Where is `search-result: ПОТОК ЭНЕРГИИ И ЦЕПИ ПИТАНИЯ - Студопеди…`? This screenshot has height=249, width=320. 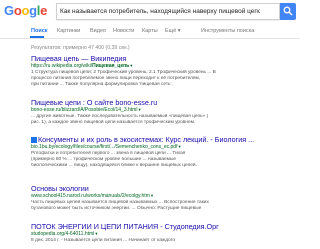 search-result: ПОТОК ЭНЕРГИИ И ЦЕПИ ПИТАНИЯ - Студопеди… is located at coordinates (162, 233).